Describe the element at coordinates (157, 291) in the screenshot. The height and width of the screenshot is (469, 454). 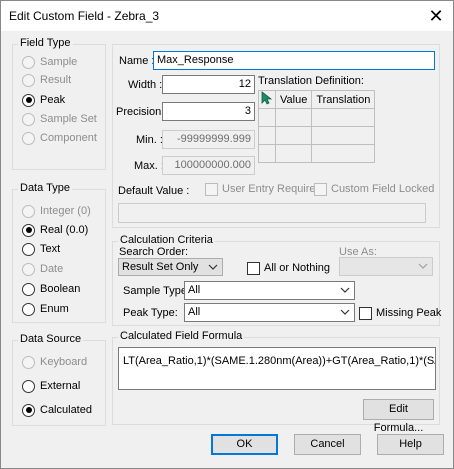
I see `sample-type-label: Sample Type:` at that location.